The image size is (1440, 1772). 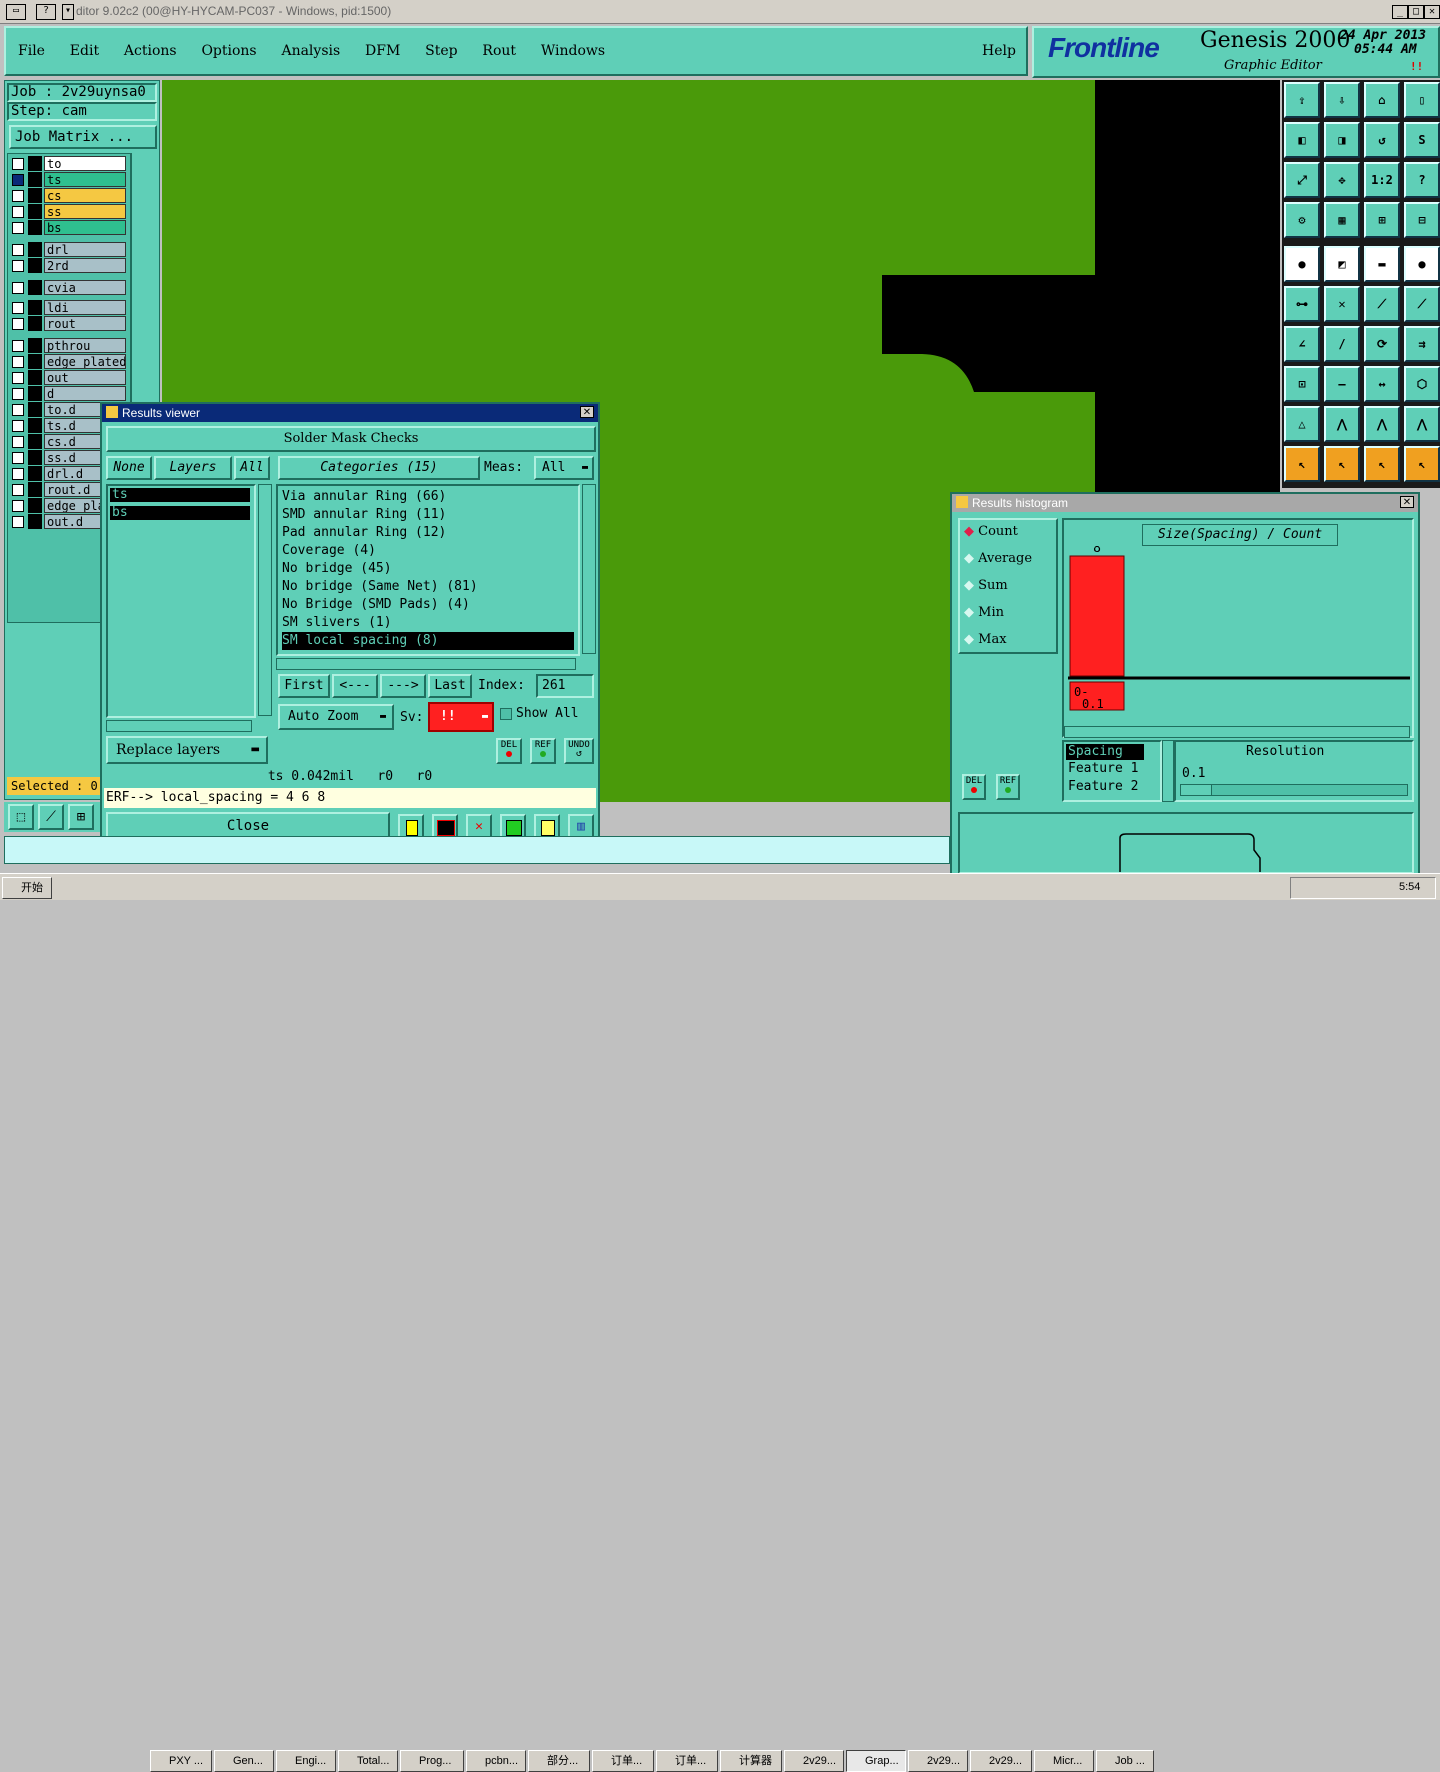 I want to click on redraw-icon: S, so click(x=1422, y=140).